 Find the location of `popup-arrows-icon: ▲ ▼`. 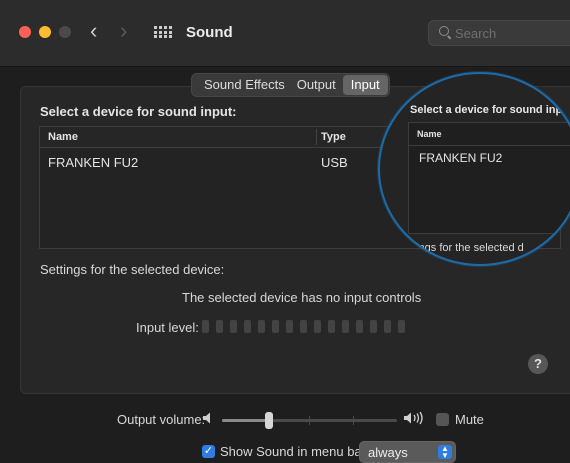

popup-arrows-icon: ▲ ▼ is located at coordinates (445, 452).